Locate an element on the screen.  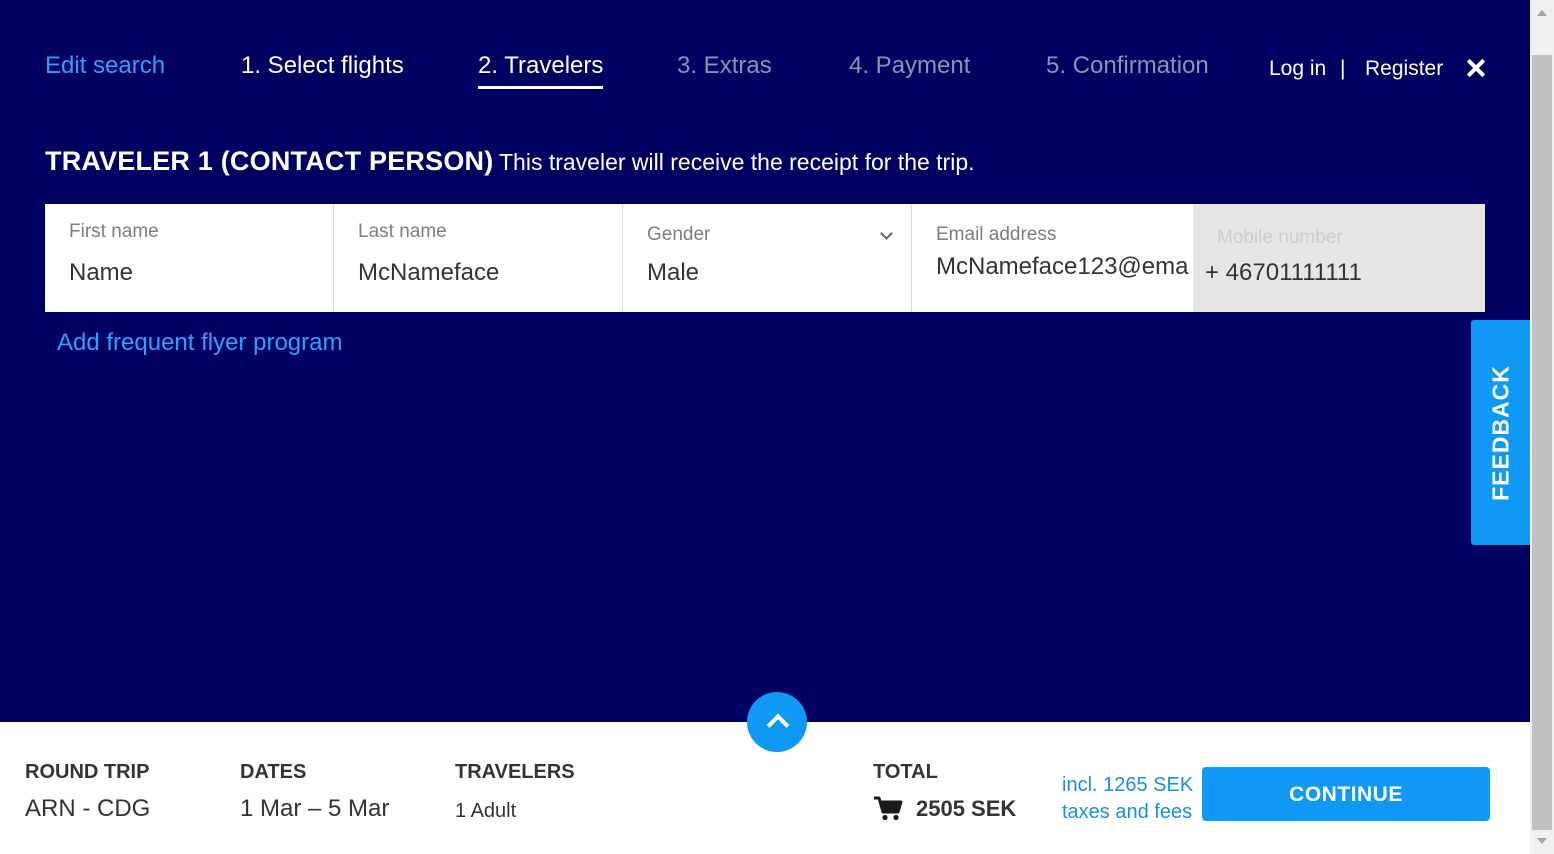
travelers-value: 1 Adult is located at coordinates (486, 811).